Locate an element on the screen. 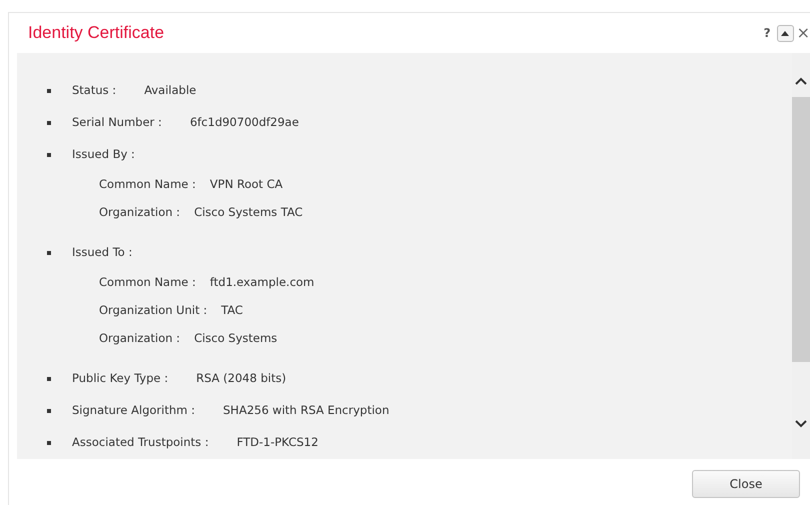 This screenshot has width=810, height=505. field-label: Status : is located at coordinates (94, 91).